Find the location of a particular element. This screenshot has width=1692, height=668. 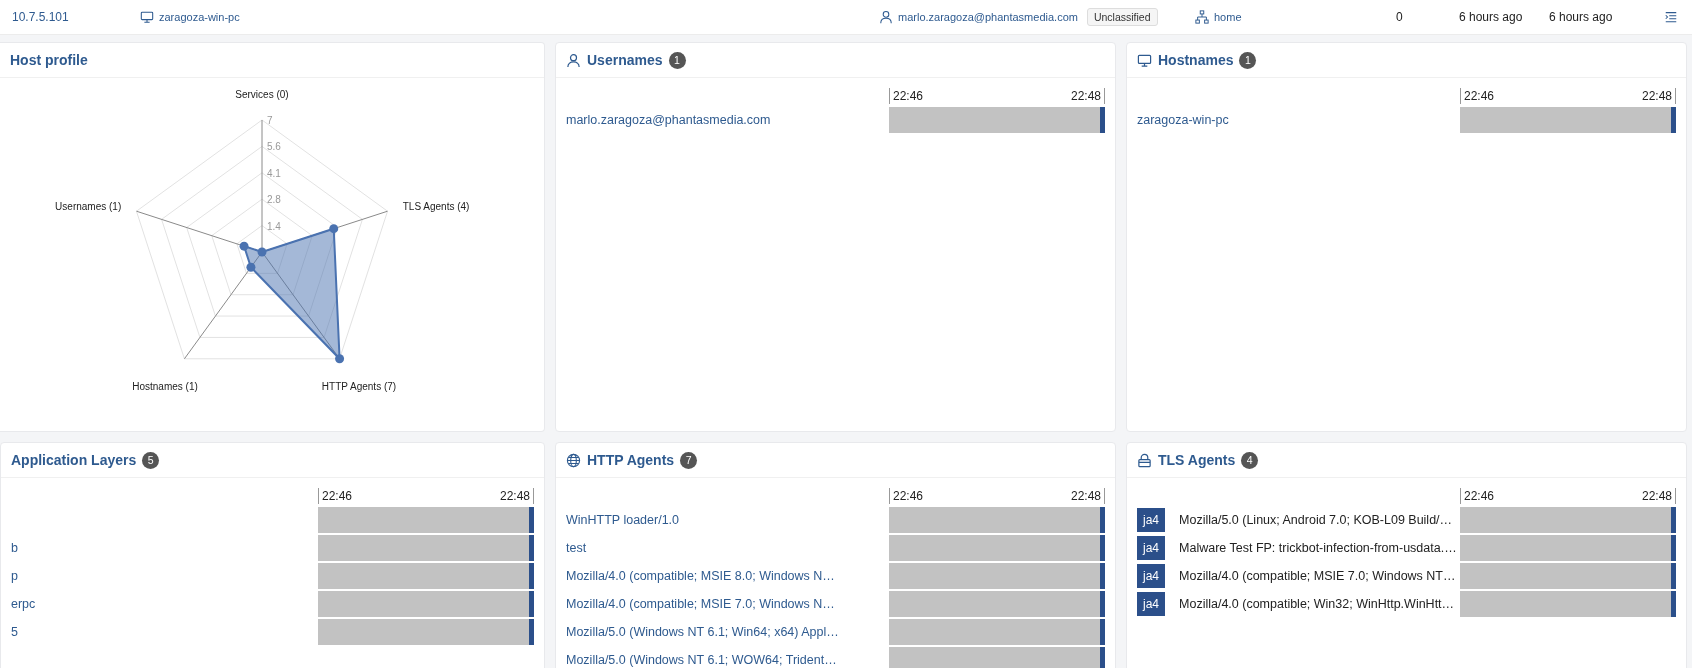

row-label: marlo.zaragoza@phantasmedia.com is located at coordinates (668, 120).